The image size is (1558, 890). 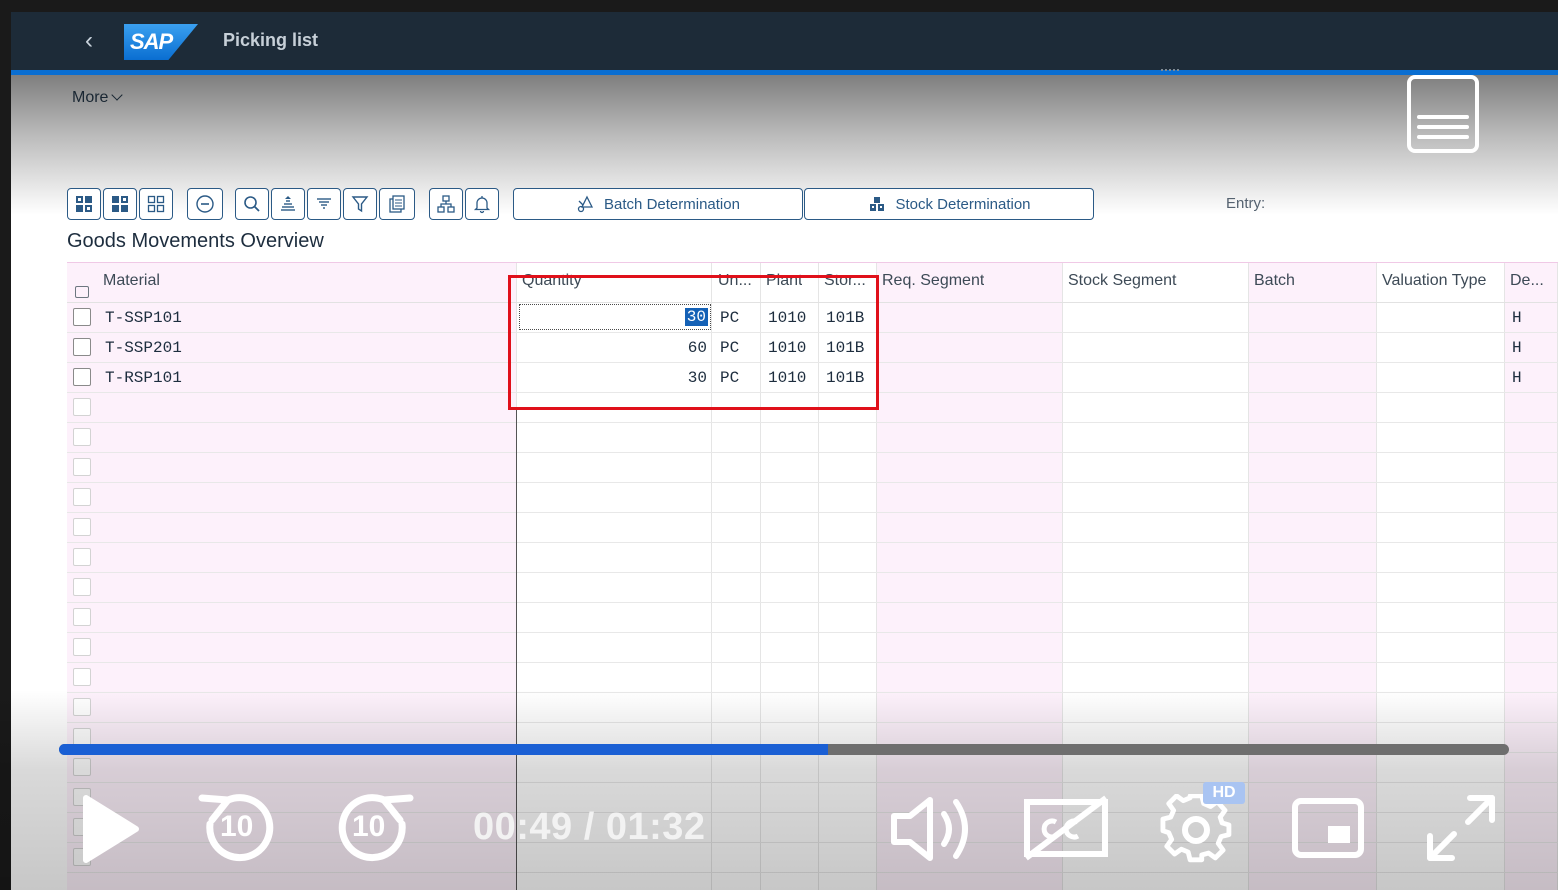 I want to click on picture-in-picture-icon, so click(x=1328, y=828).